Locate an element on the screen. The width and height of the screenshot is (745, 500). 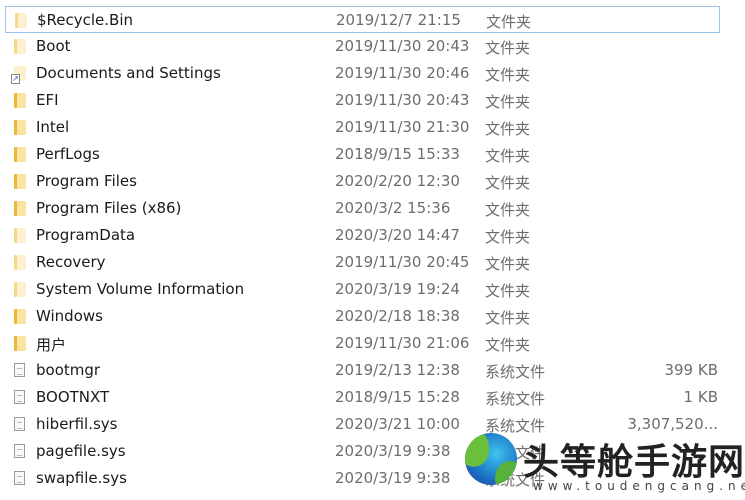
file-name: Recovery is located at coordinates (71, 262).